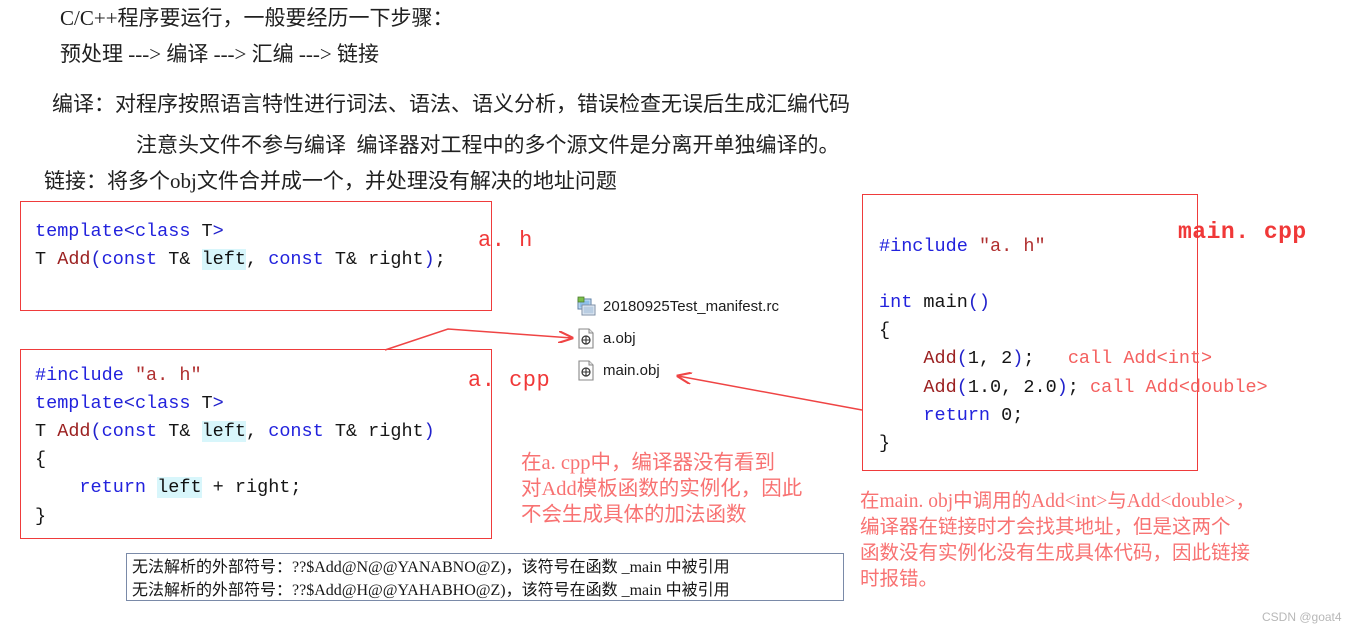 Image resolution: width=1365 pixels, height=631 pixels. Describe the element at coordinates (957, 415) in the screenshot. I see `code-token: return` at that location.